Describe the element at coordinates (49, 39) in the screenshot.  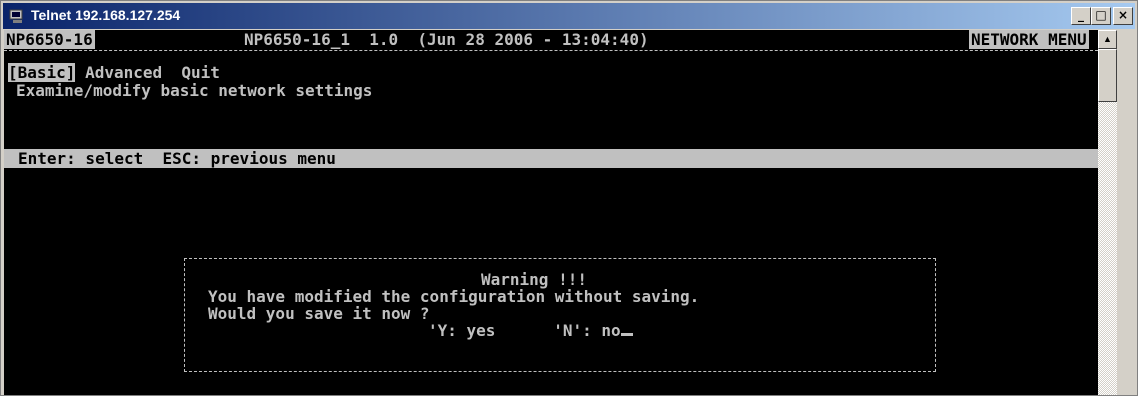
I see `device-name: NP6650-16` at that location.